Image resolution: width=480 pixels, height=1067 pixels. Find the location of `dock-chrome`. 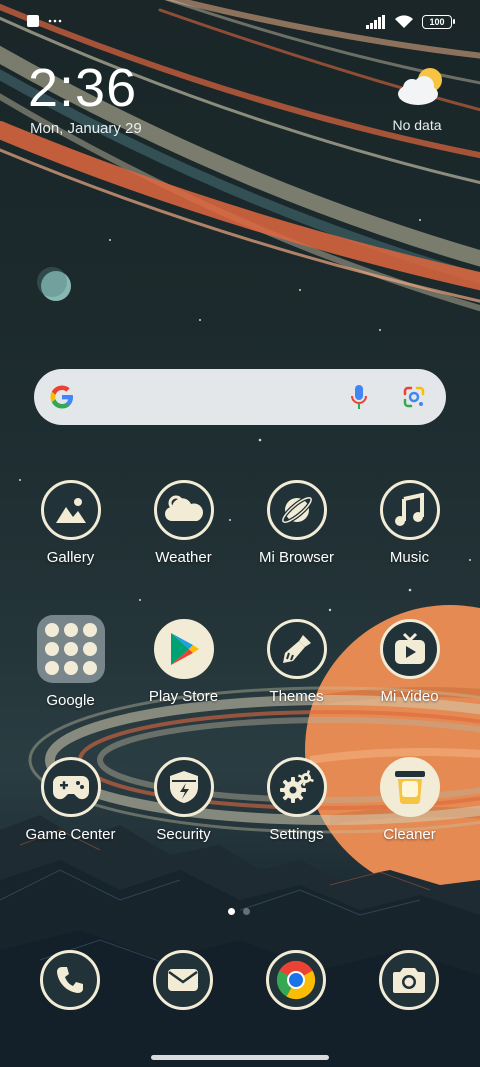

dock-chrome is located at coordinates (296, 980).